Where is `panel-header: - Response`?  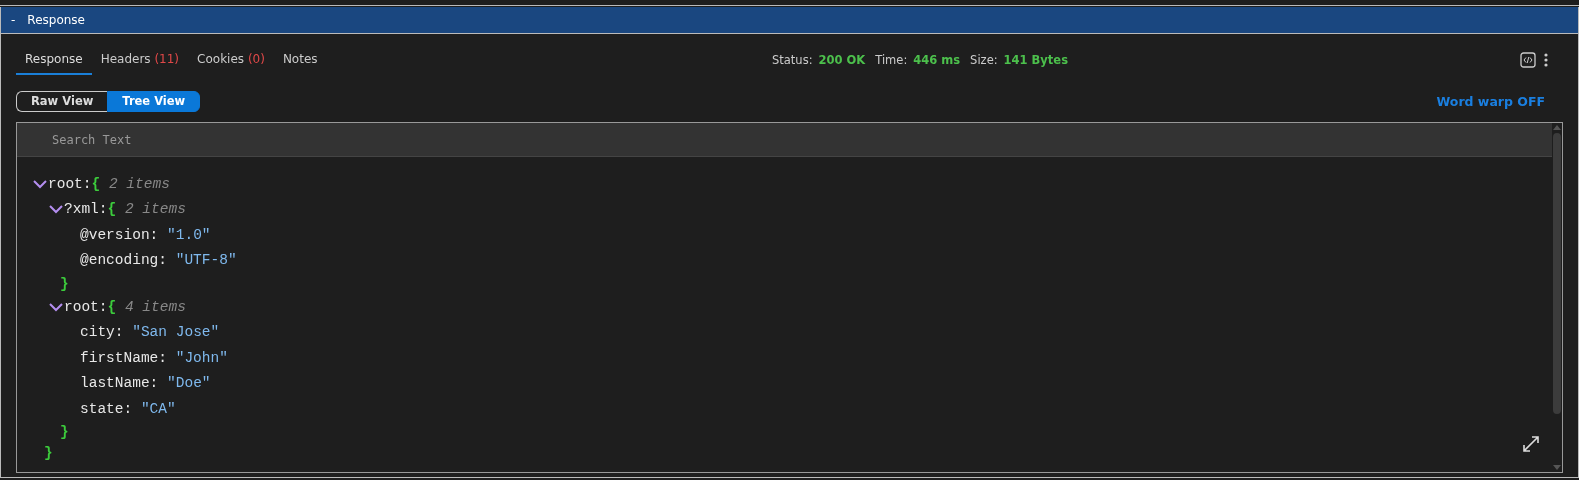 panel-header: - Response is located at coordinates (789, 20).